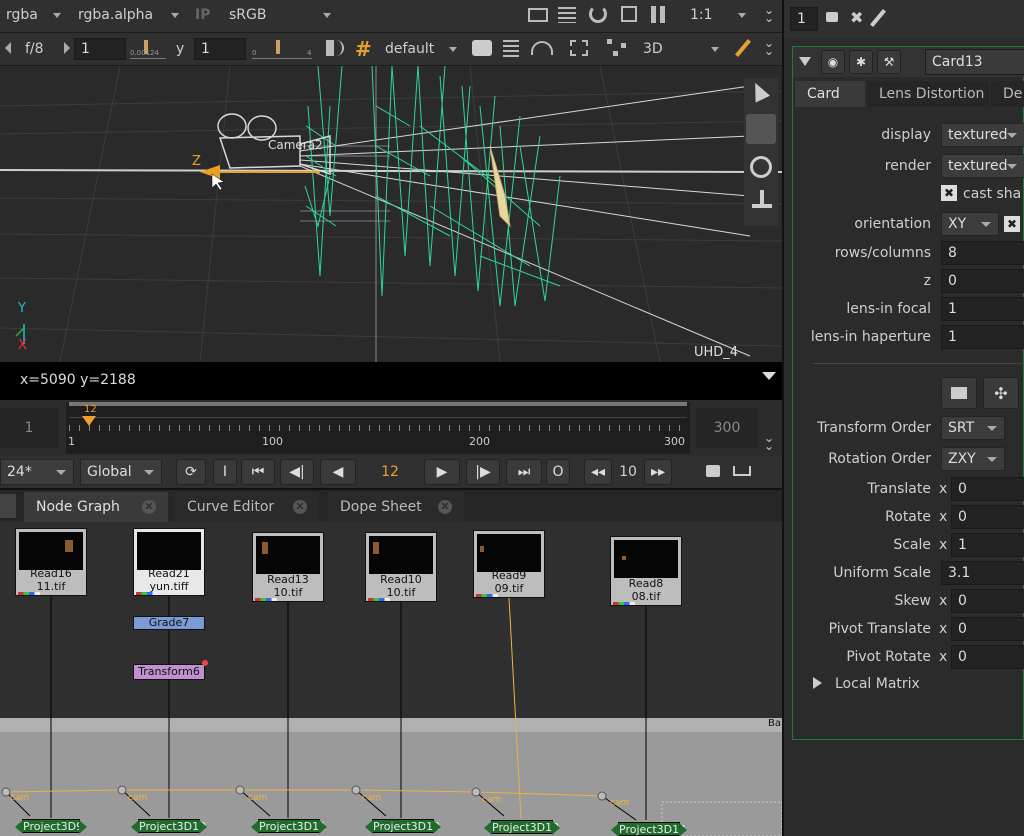 Image resolution: width=1024 pixels, height=836 pixels. Describe the element at coordinates (805, 61) in the screenshot. I see `collapse-icon` at that location.